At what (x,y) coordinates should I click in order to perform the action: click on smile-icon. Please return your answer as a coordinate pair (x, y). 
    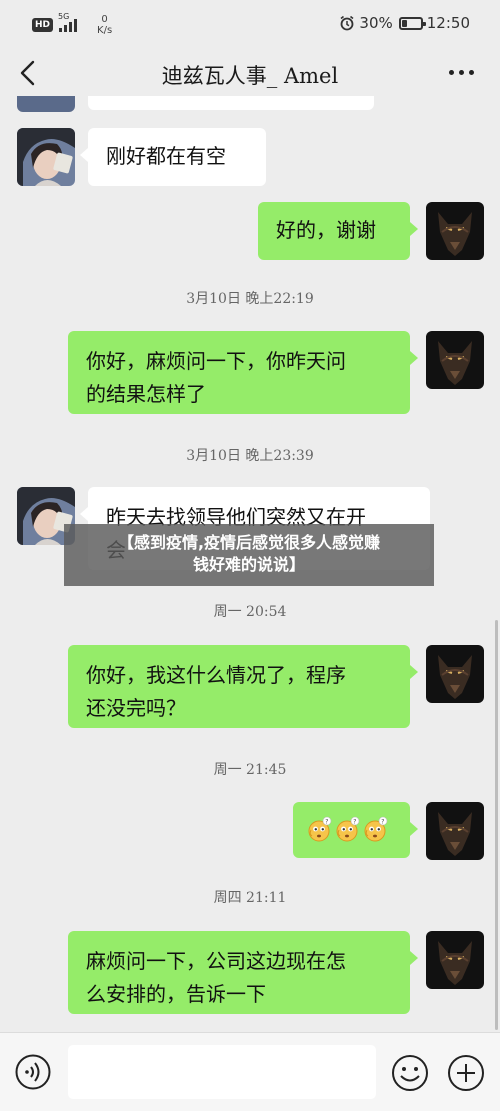
    Looking at the image, I should click on (410, 1073).